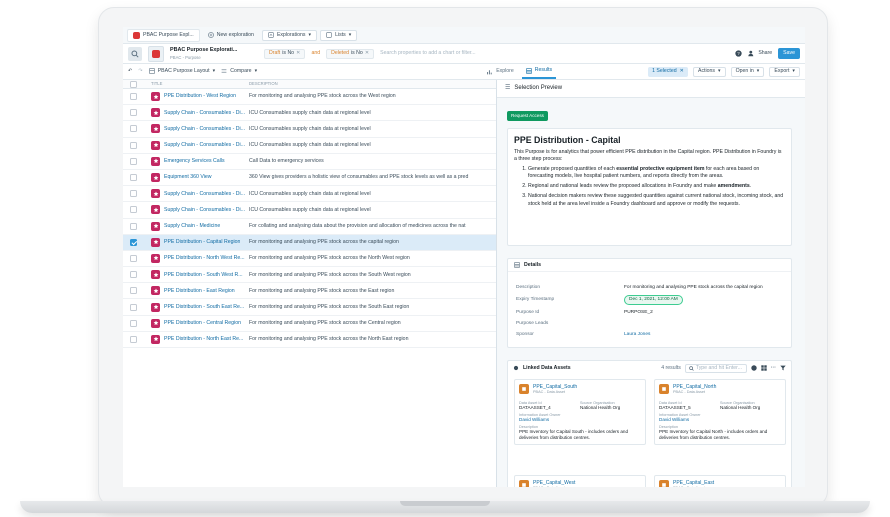  Describe the element at coordinates (200, 83) in the screenshot. I see `column-header-title: TITLE` at that location.